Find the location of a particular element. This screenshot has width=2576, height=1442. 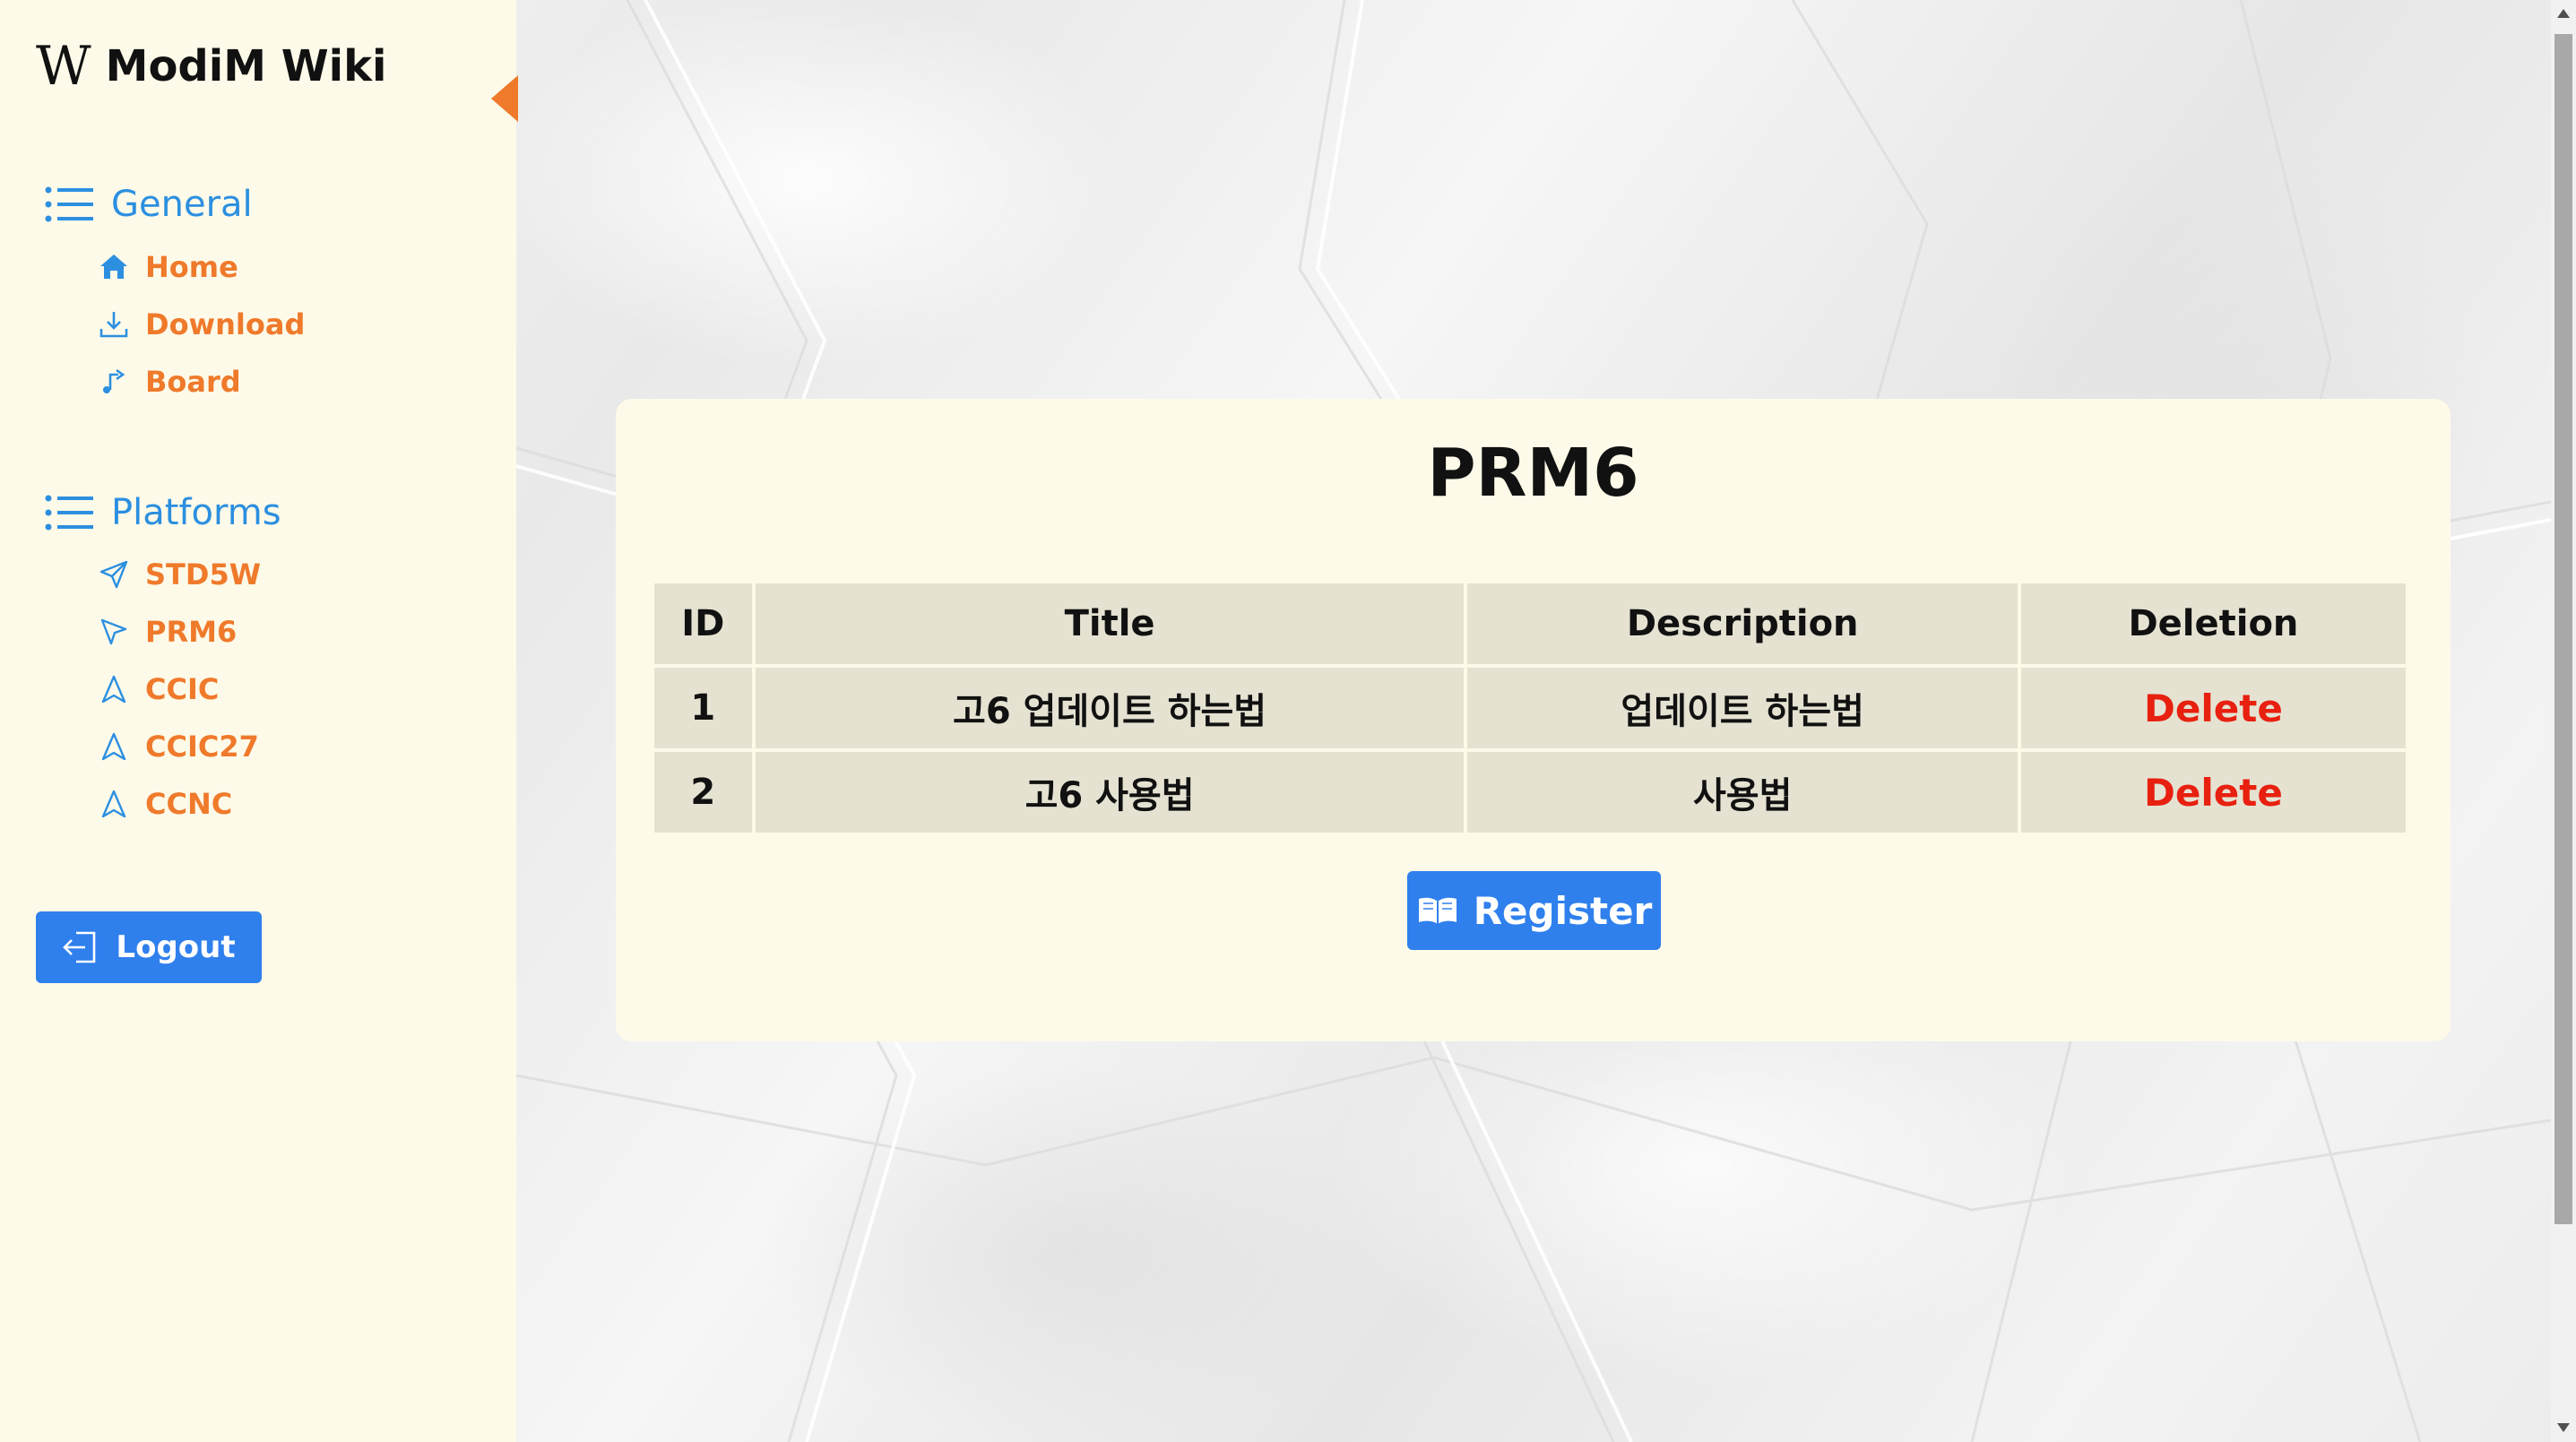

sidebar-item-ccnc: CCNC is located at coordinates (165, 804).